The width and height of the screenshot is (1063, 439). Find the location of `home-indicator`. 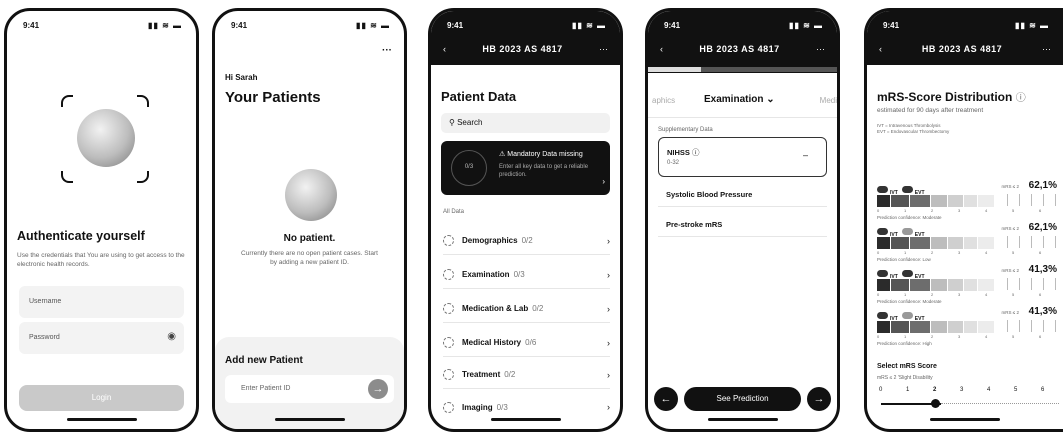

home-indicator is located at coordinates (742, 419).